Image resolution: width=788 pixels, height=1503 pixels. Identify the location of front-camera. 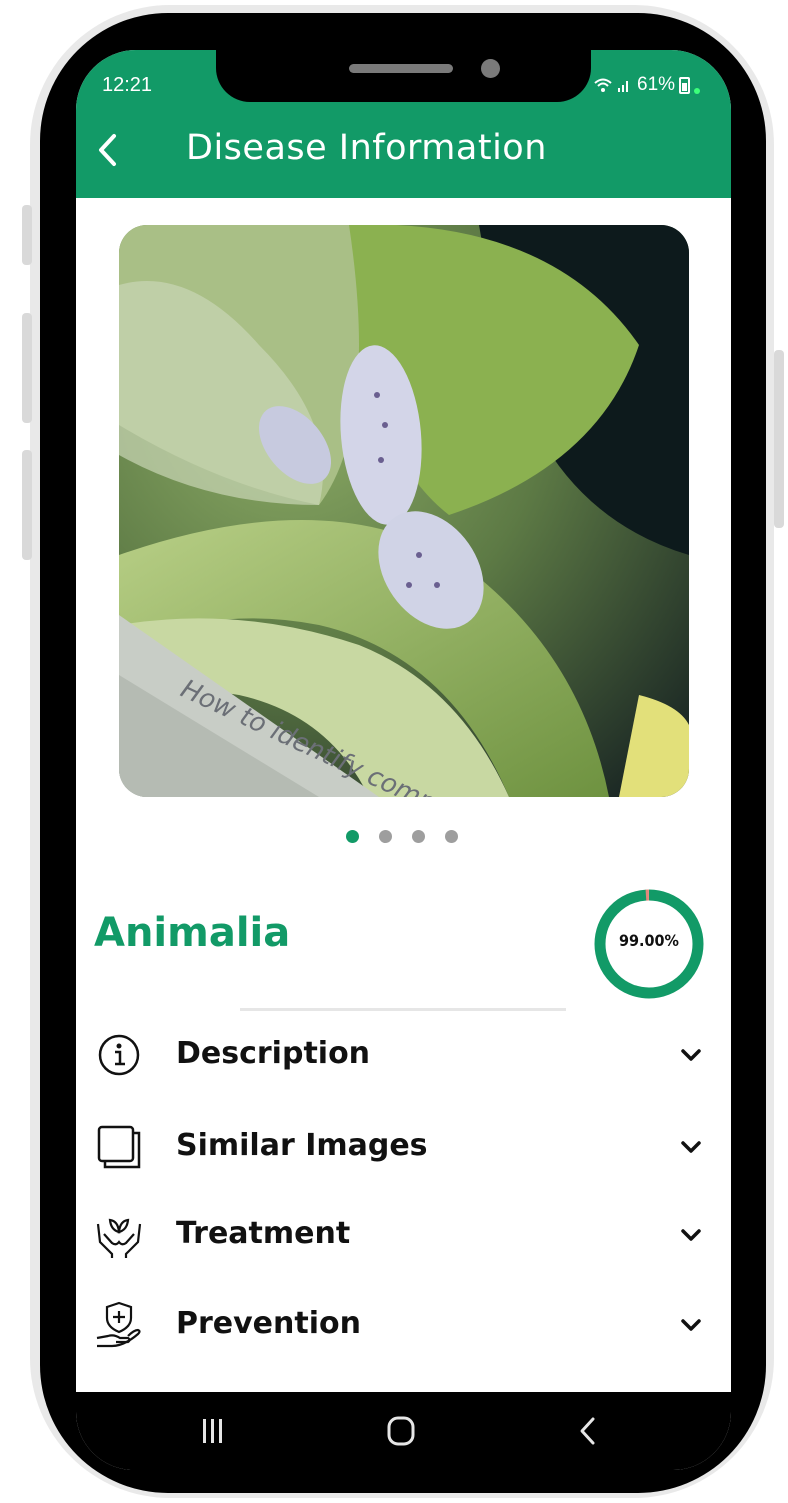
(490, 68).